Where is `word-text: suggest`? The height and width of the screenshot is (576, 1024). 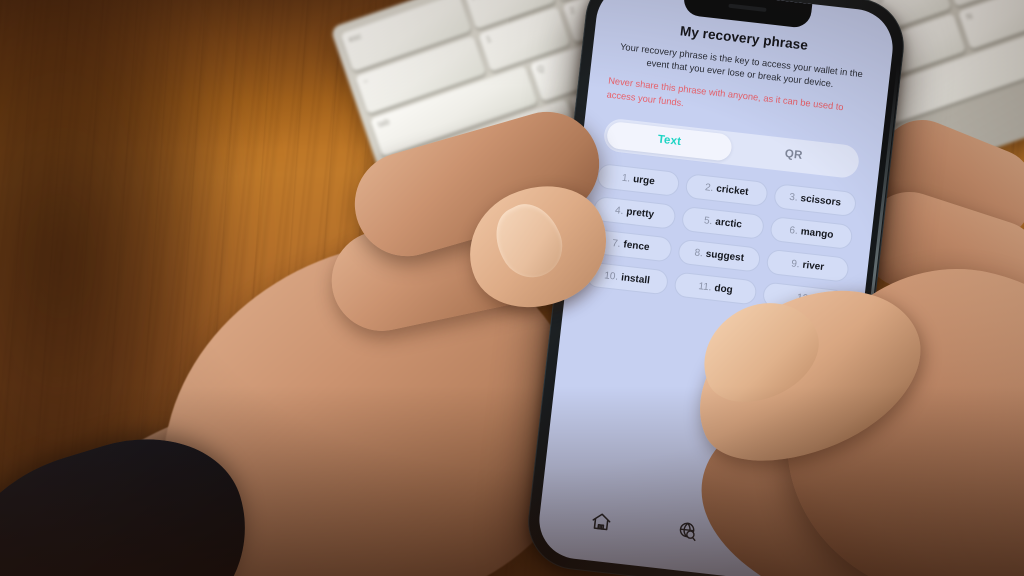
word-text: suggest is located at coordinates (725, 256).